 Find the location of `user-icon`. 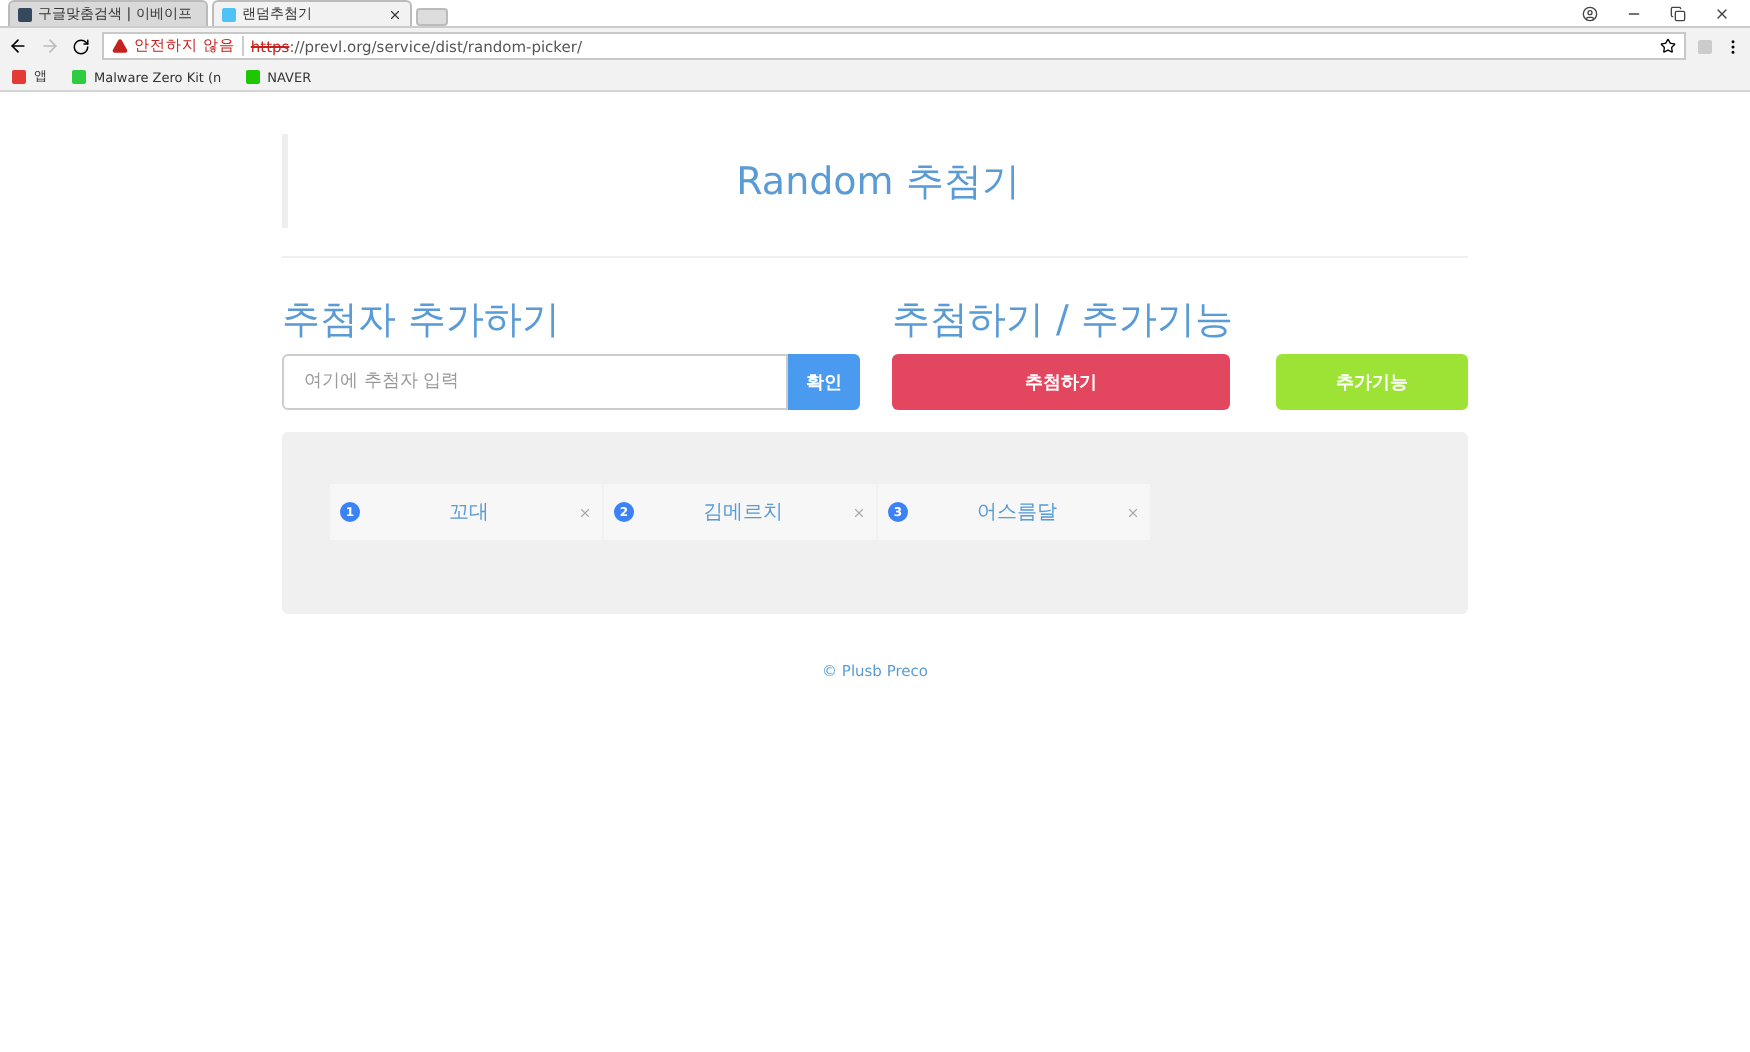

user-icon is located at coordinates (1590, 13).